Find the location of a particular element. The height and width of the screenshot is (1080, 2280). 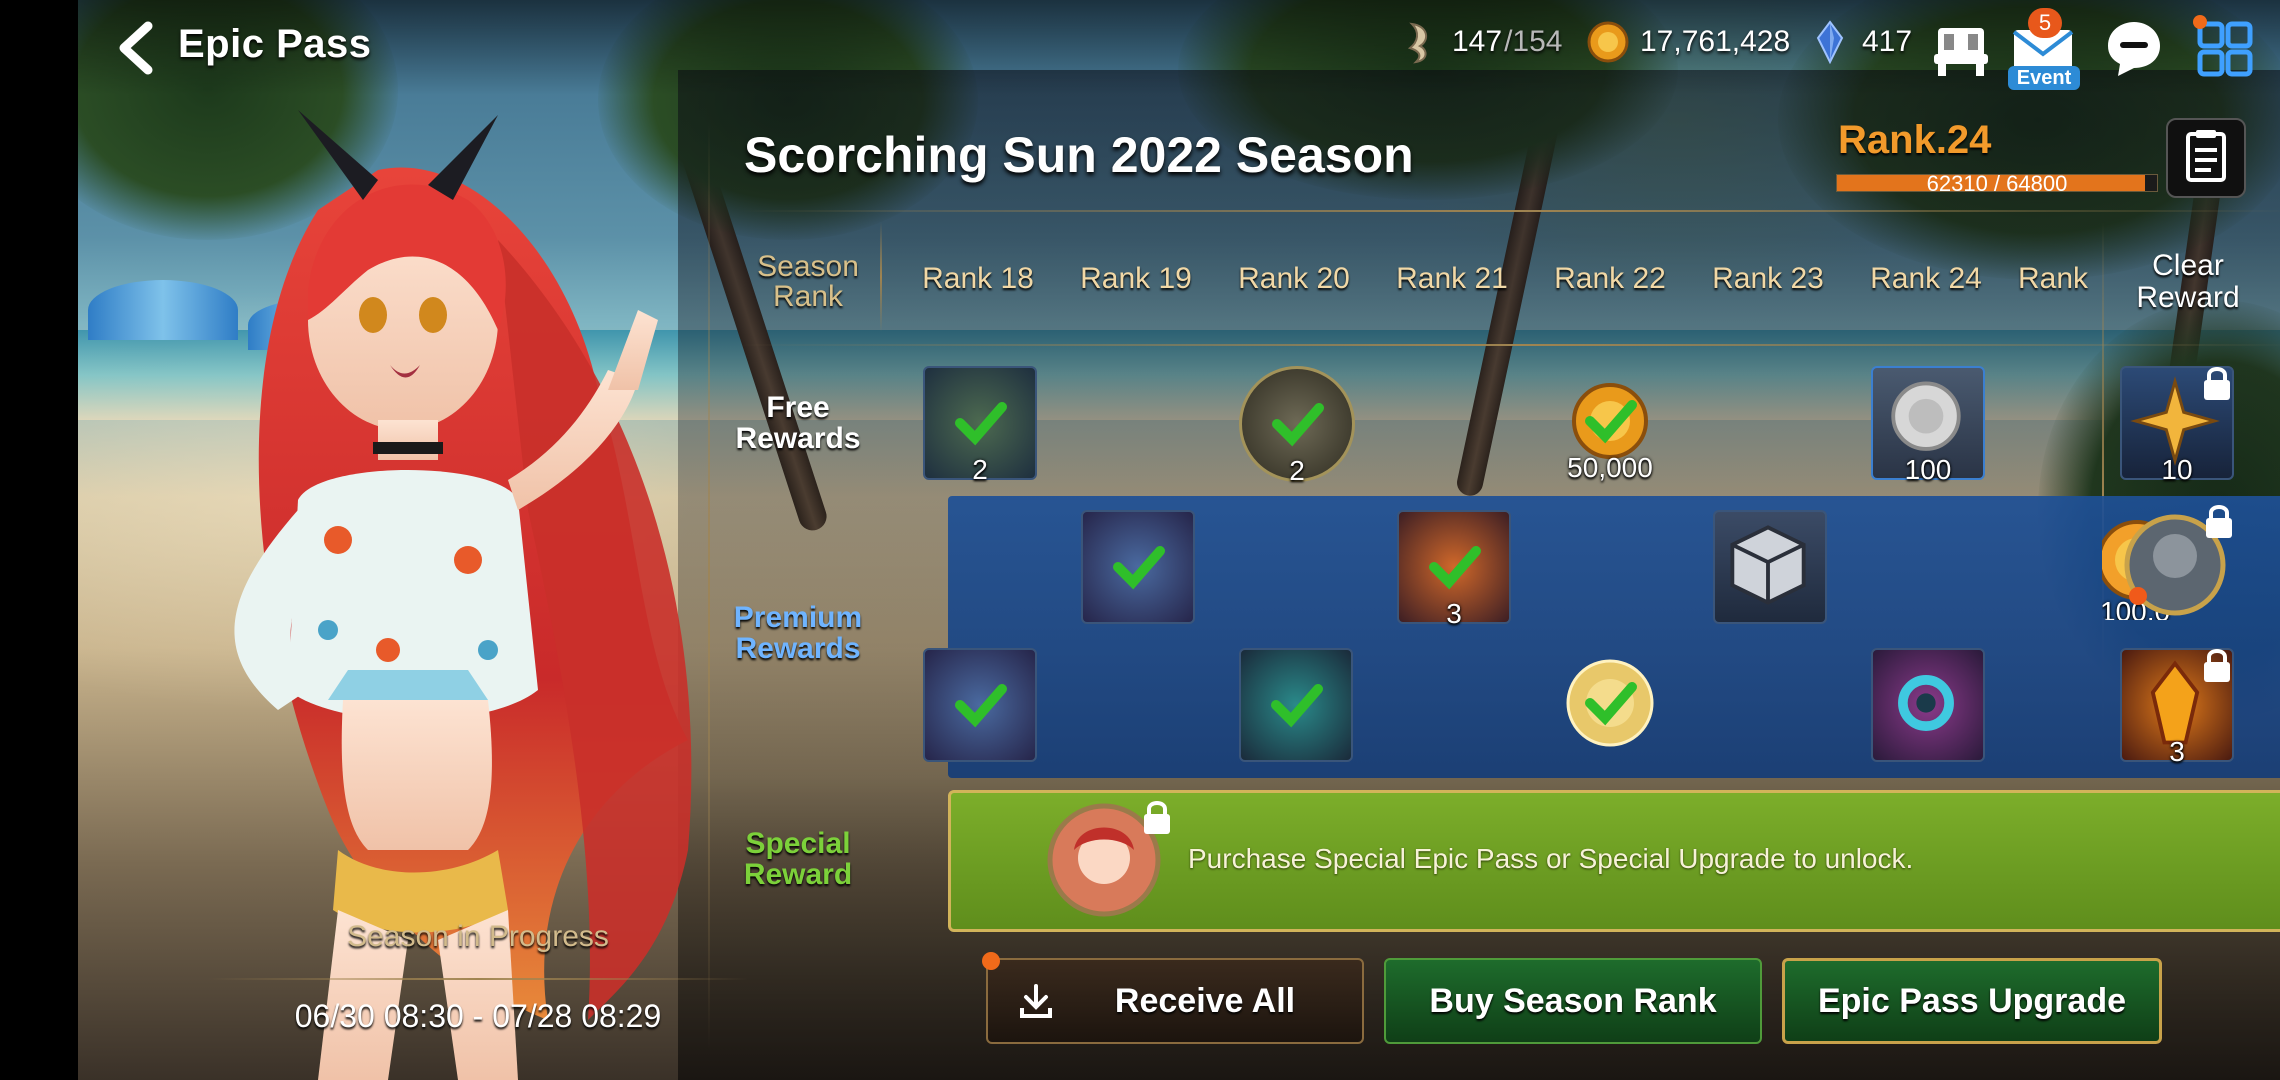

premium-clear-reward-item: 3 is located at coordinates (2177, 707).